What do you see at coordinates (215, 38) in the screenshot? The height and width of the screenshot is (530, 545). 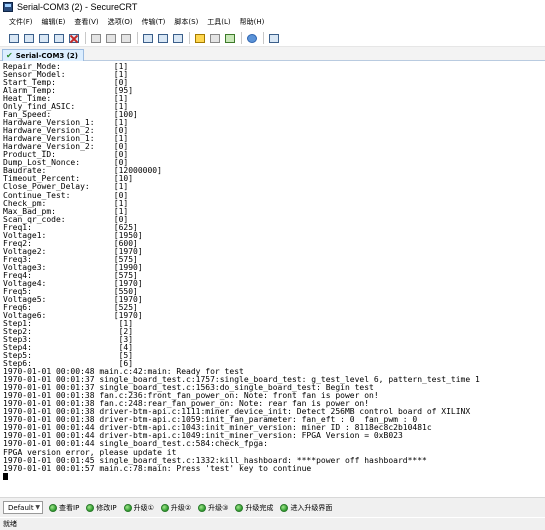 I see `global-options-icon` at bounding box center [215, 38].